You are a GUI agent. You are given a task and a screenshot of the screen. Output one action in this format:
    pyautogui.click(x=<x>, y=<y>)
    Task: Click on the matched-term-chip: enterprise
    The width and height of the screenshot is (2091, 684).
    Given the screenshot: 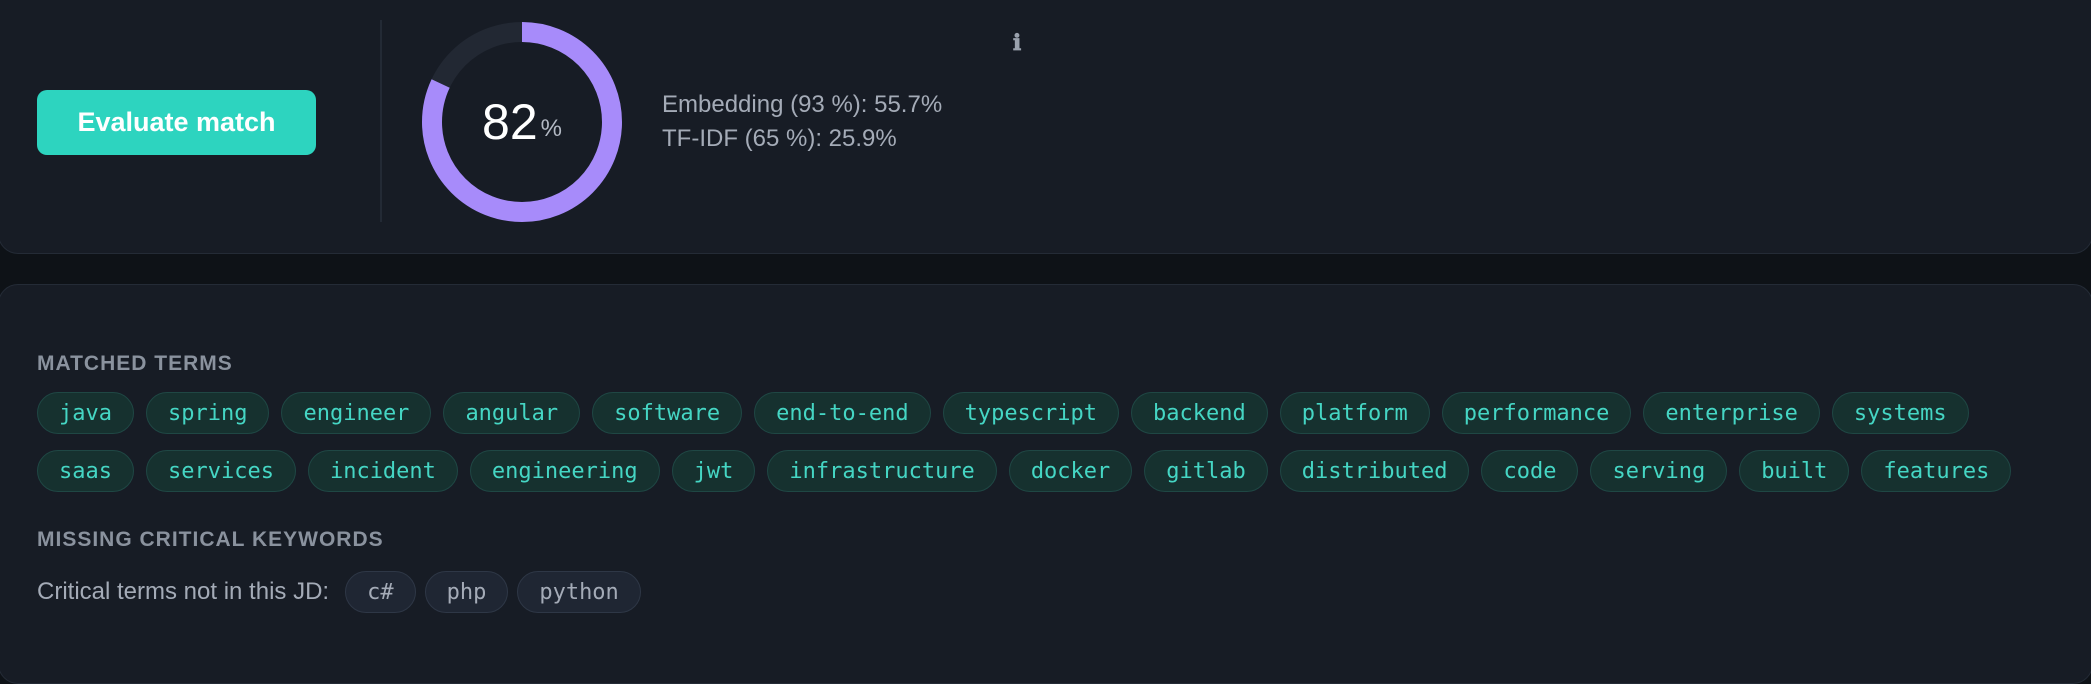 What is the action you would take?
    pyautogui.click(x=1731, y=413)
    